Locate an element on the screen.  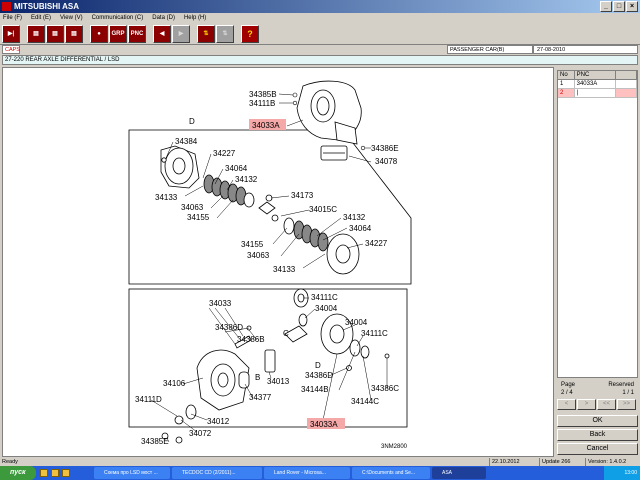
part-34385e: 34385E is located at coordinates (155, 441).